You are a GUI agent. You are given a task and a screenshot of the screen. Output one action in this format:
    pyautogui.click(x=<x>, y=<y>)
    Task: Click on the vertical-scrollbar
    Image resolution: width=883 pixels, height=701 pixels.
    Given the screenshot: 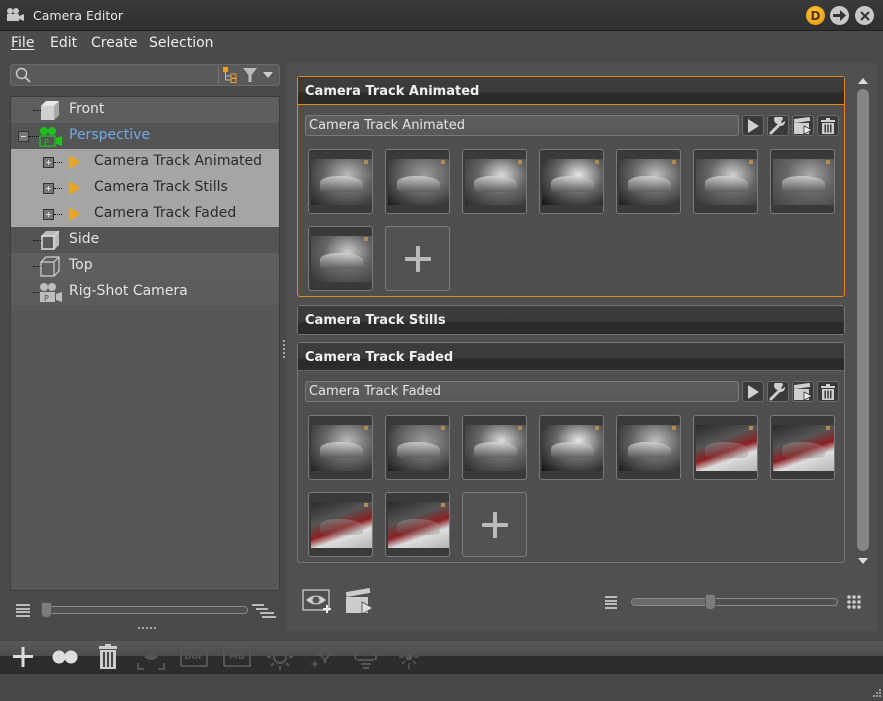 What is the action you would take?
    pyautogui.click(x=863, y=321)
    